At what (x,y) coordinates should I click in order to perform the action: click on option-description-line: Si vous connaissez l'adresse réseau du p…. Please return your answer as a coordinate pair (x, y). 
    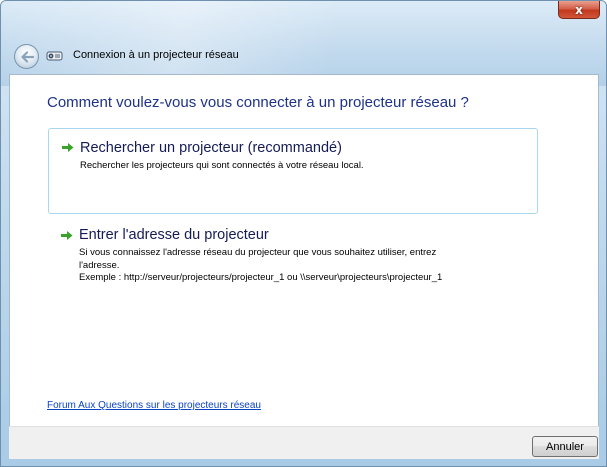
    Looking at the image, I should click on (258, 252).